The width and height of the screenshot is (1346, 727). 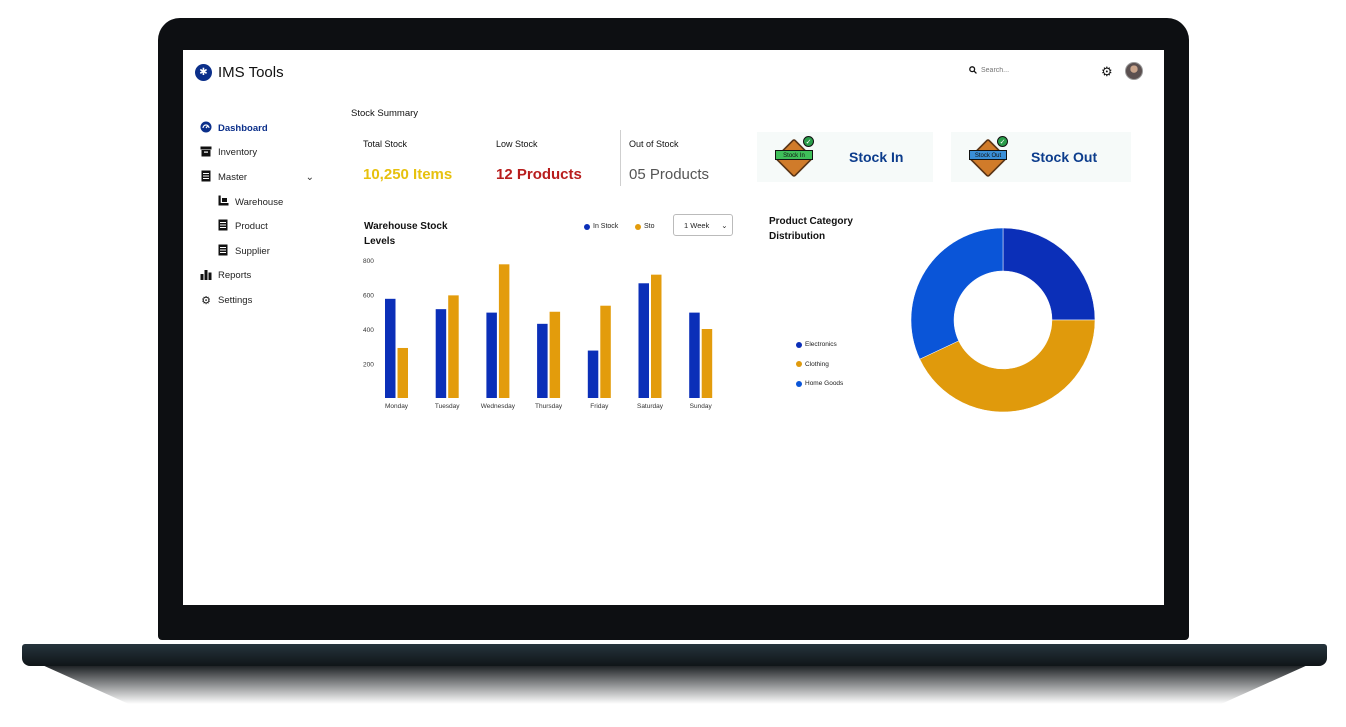 I want to click on x-tick-label: Sunday, so click(x=701, y=406).